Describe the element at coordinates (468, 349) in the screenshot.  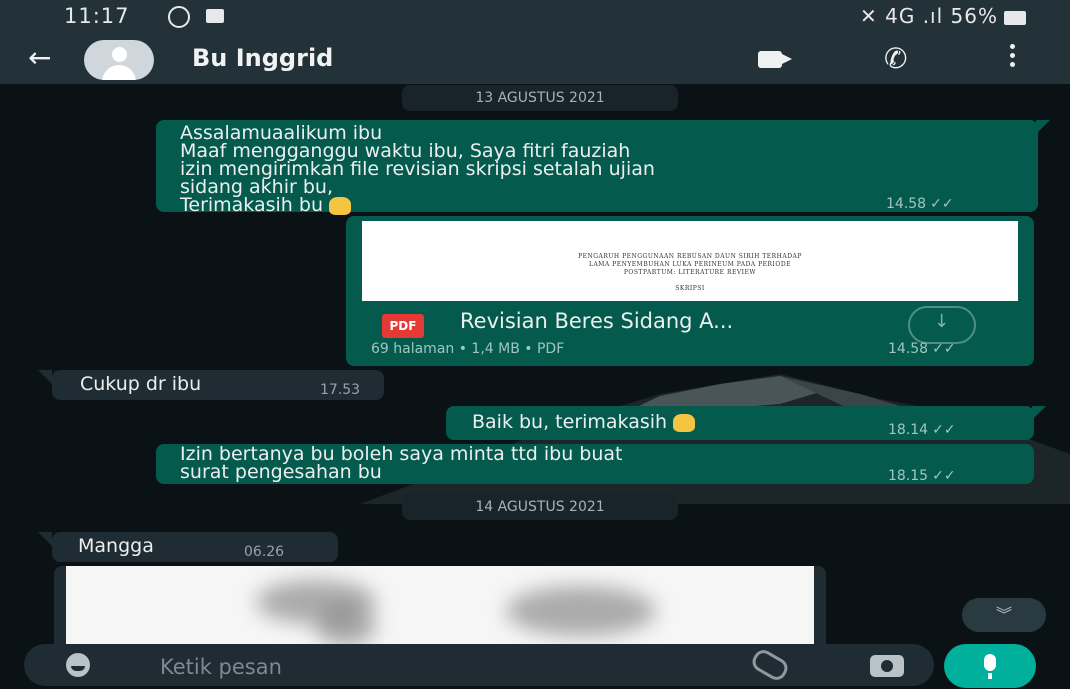
I see `document-info: 69 halaman • 1,4 MB • PDF` at that location.